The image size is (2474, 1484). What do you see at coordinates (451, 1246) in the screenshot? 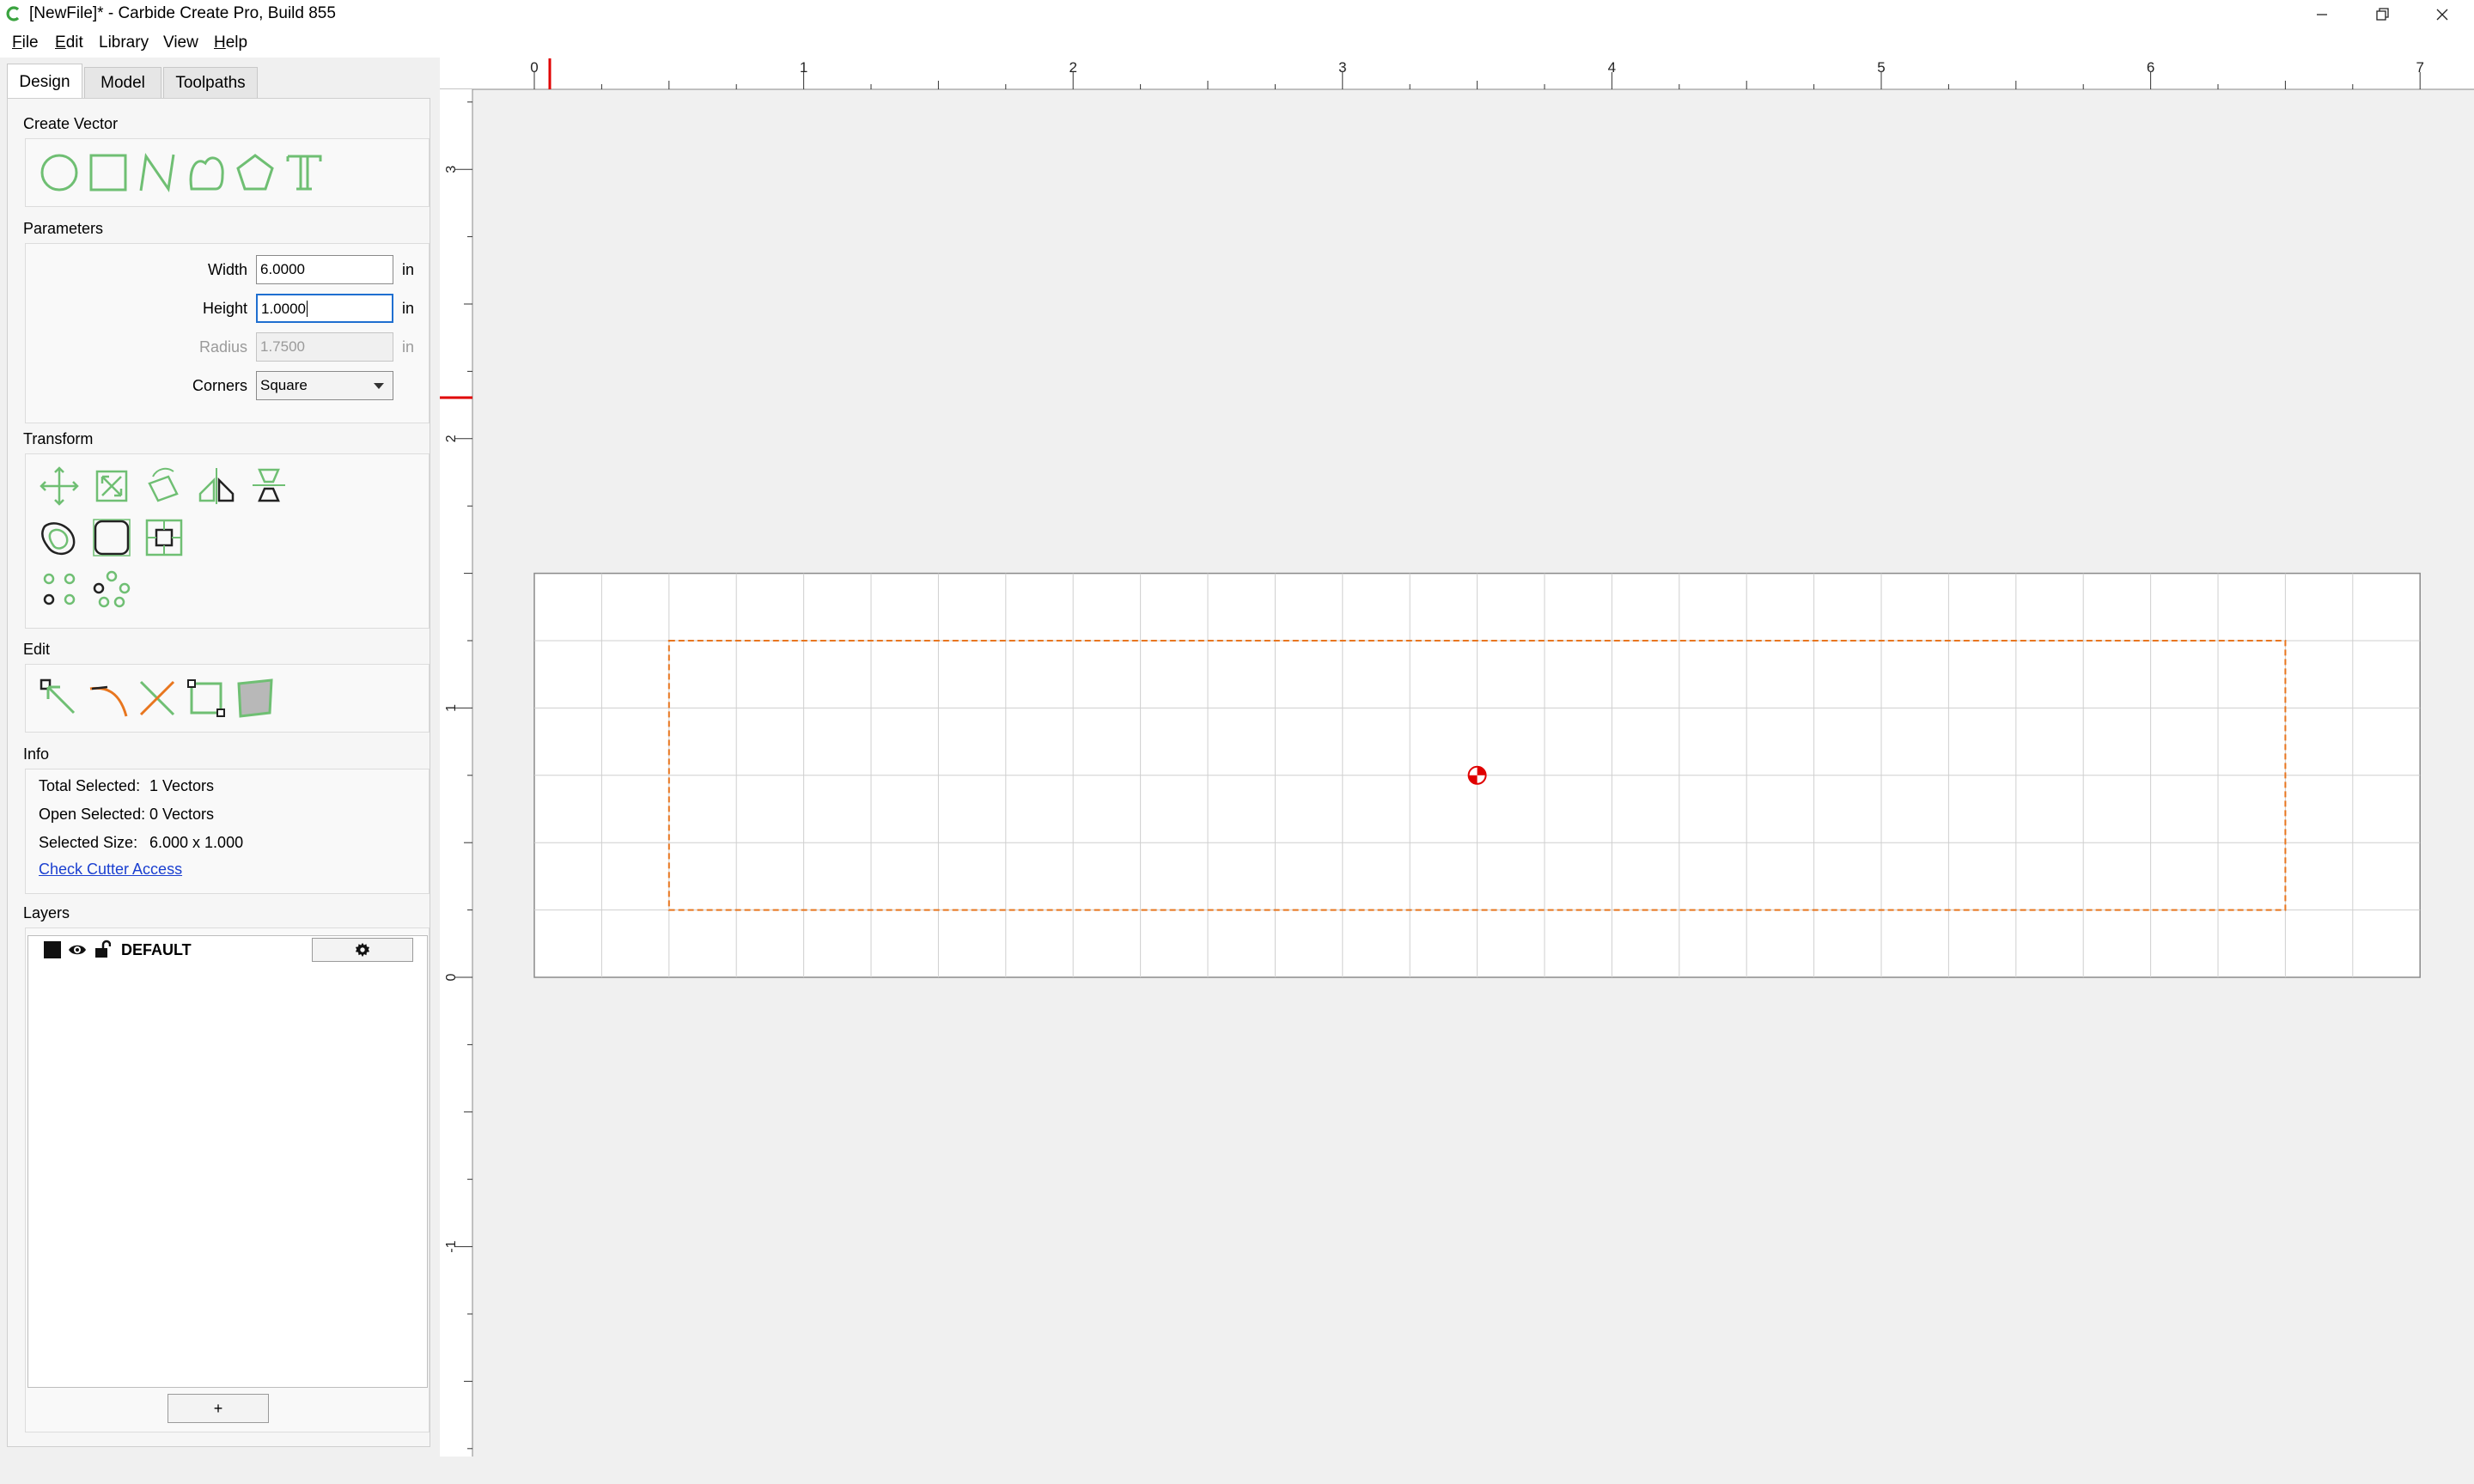
I see `ruler-label-y--1: -1` at bounding box center [451, 1246].